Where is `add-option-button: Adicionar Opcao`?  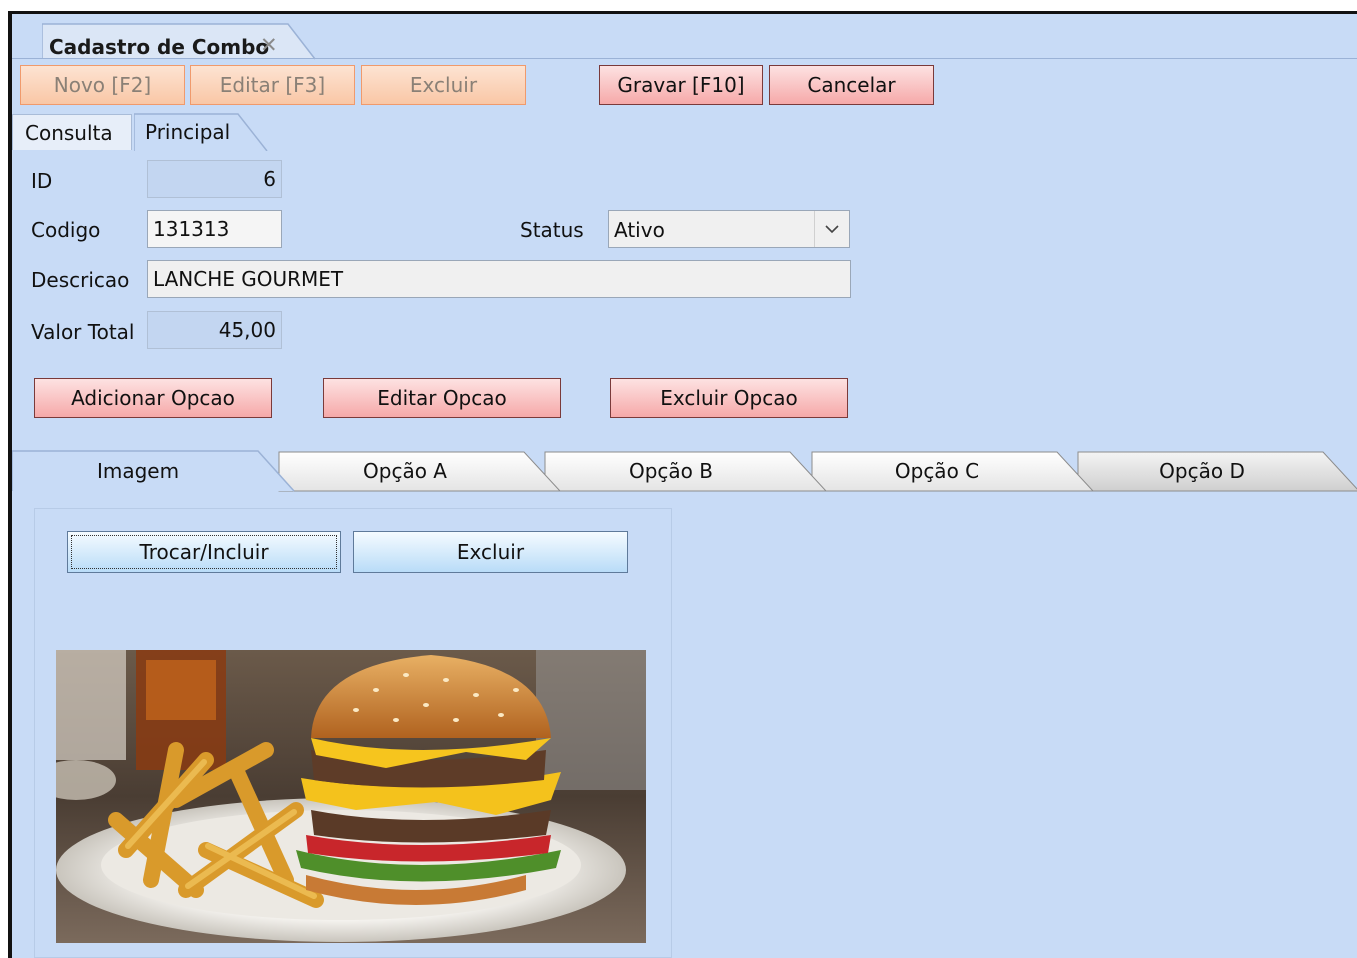 add-option-button: Adicionar Opcao is located at coordinates (153, 398).